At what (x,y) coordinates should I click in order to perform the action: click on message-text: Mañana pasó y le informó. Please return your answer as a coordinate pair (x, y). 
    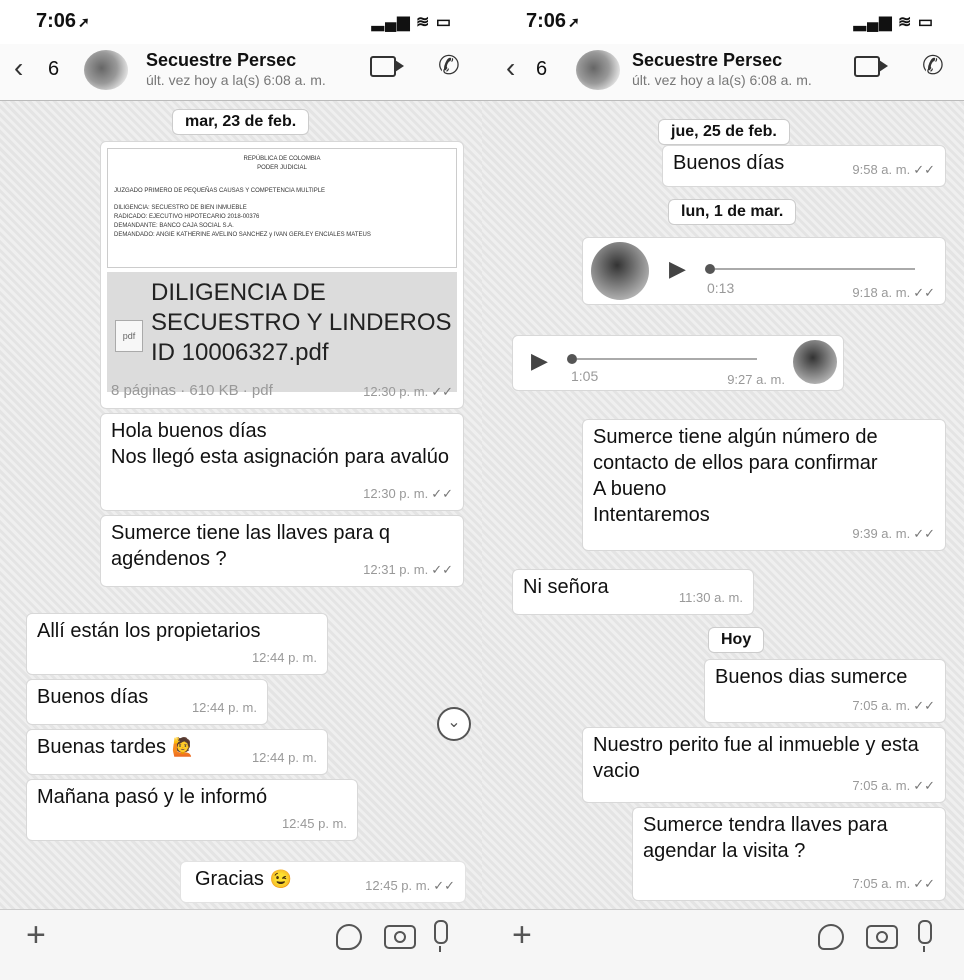
    Looking at the image, I should click on (152, 797).